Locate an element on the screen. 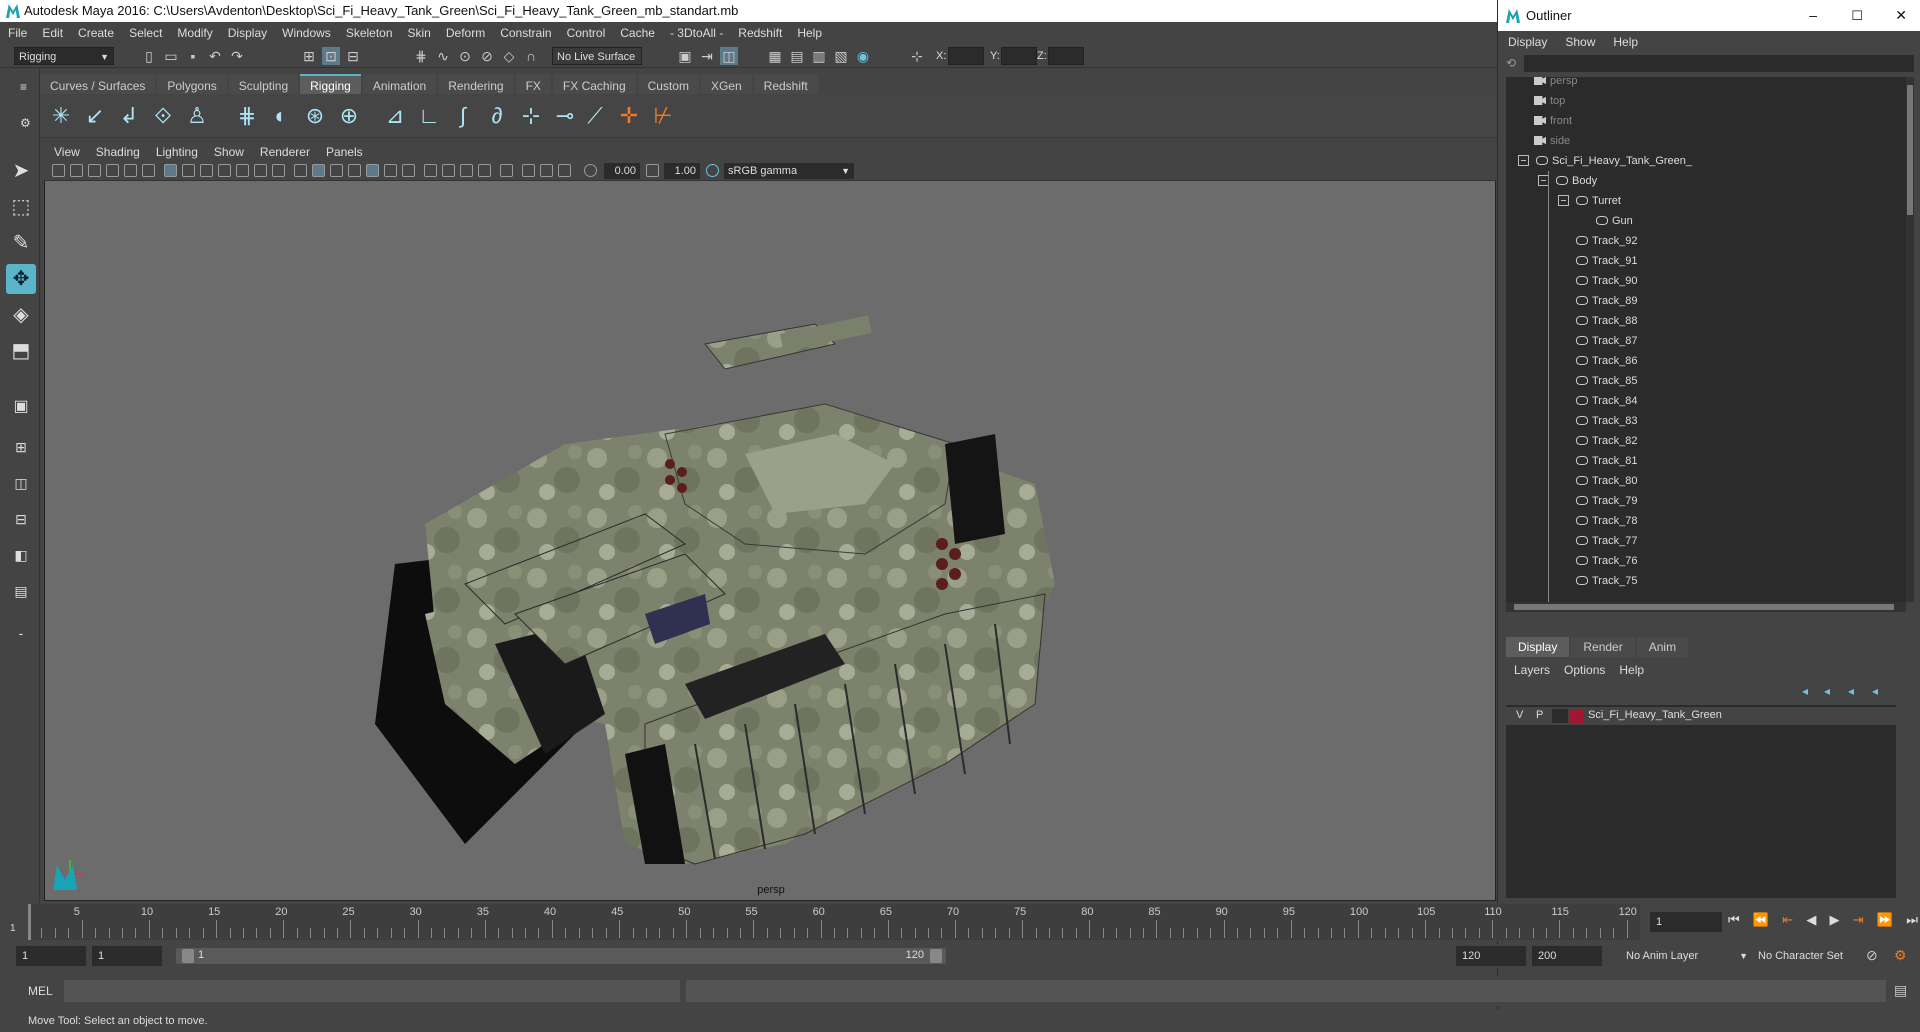  outliner-item-root: Sci_Fi_Heavy_Tank_Green_ is located at coordinates (1614, 161).